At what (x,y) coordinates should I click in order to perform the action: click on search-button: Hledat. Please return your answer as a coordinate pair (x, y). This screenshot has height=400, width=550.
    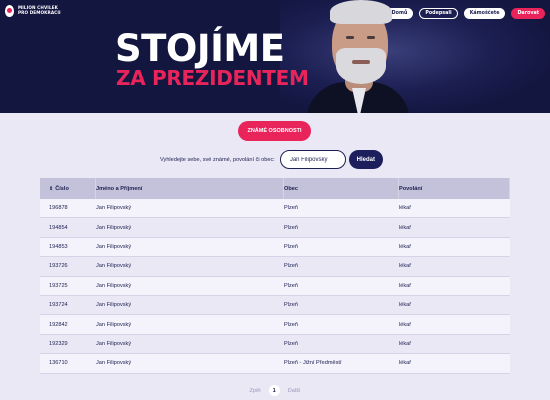
    Looking at the image, I should click on (365, 159).